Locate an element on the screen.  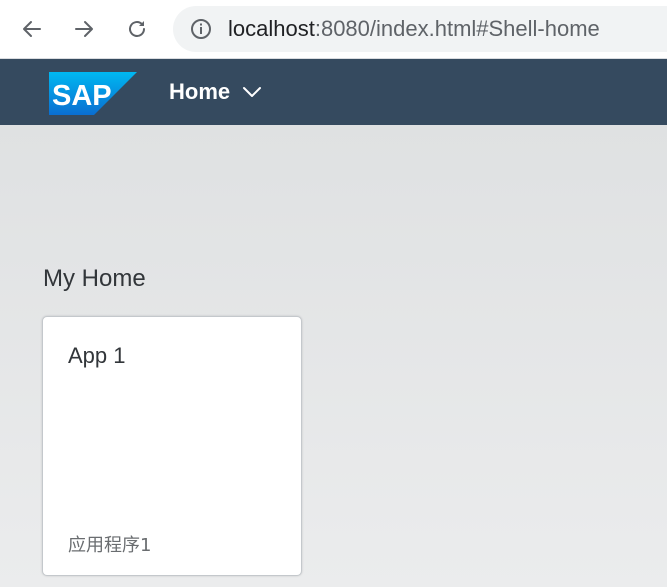
home-title: Home is located at coordinates (200, 91).